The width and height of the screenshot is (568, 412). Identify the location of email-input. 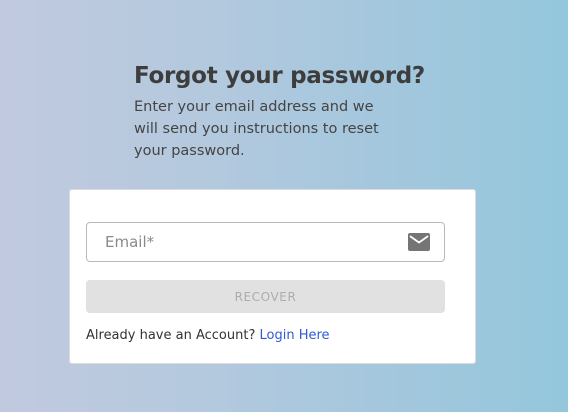
(242, 242).